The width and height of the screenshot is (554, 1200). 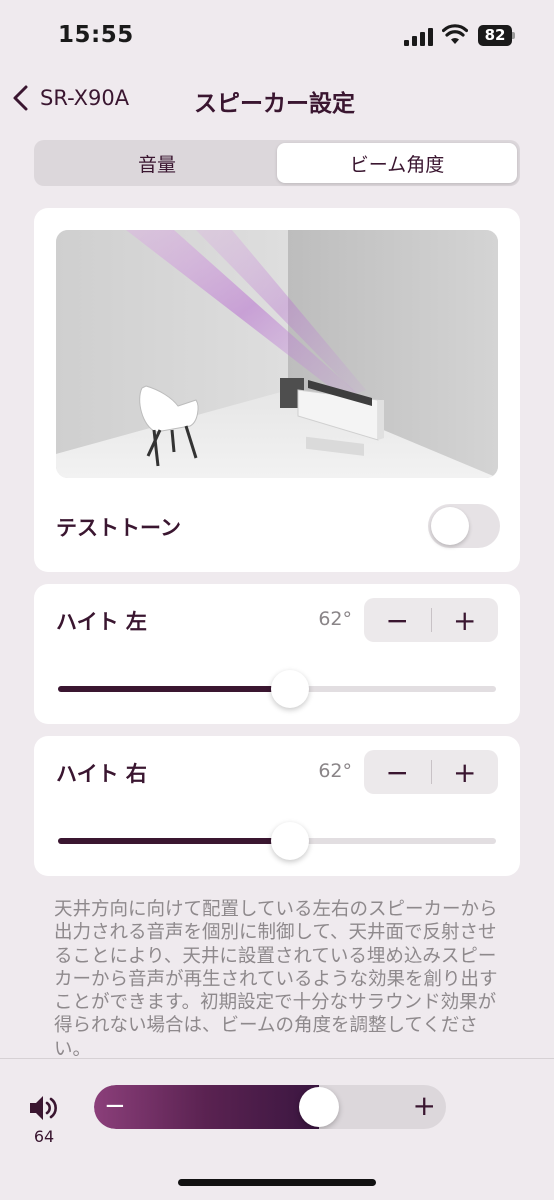 I want to click on status-time: 15:55, so click(x=96, y=35).